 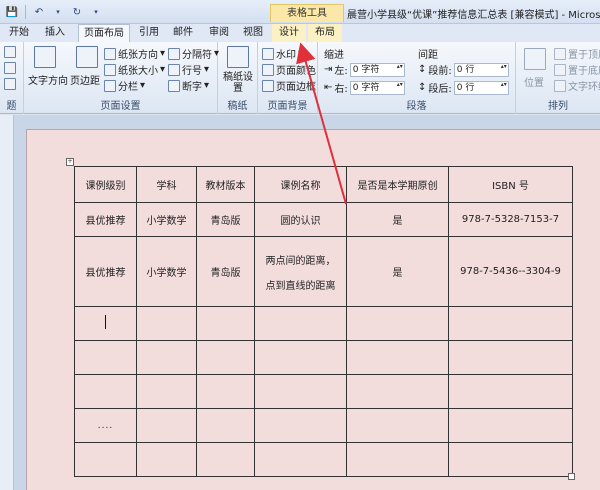 I want to click on paragraph-label: 段落, so click(x=416, y=106).